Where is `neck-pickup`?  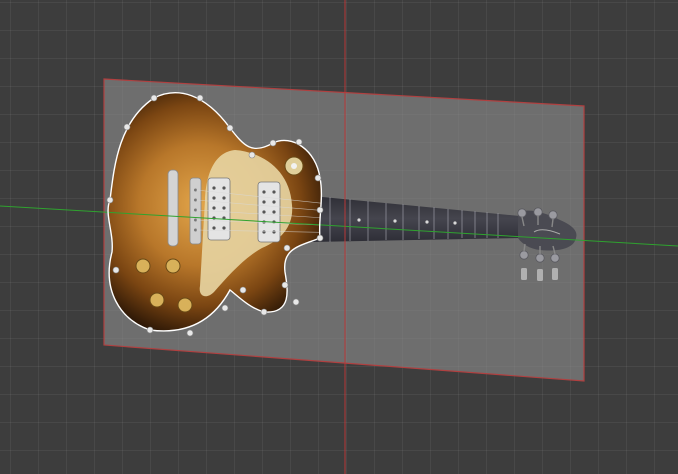 neck-pickup is located at coordinates (269, 212).